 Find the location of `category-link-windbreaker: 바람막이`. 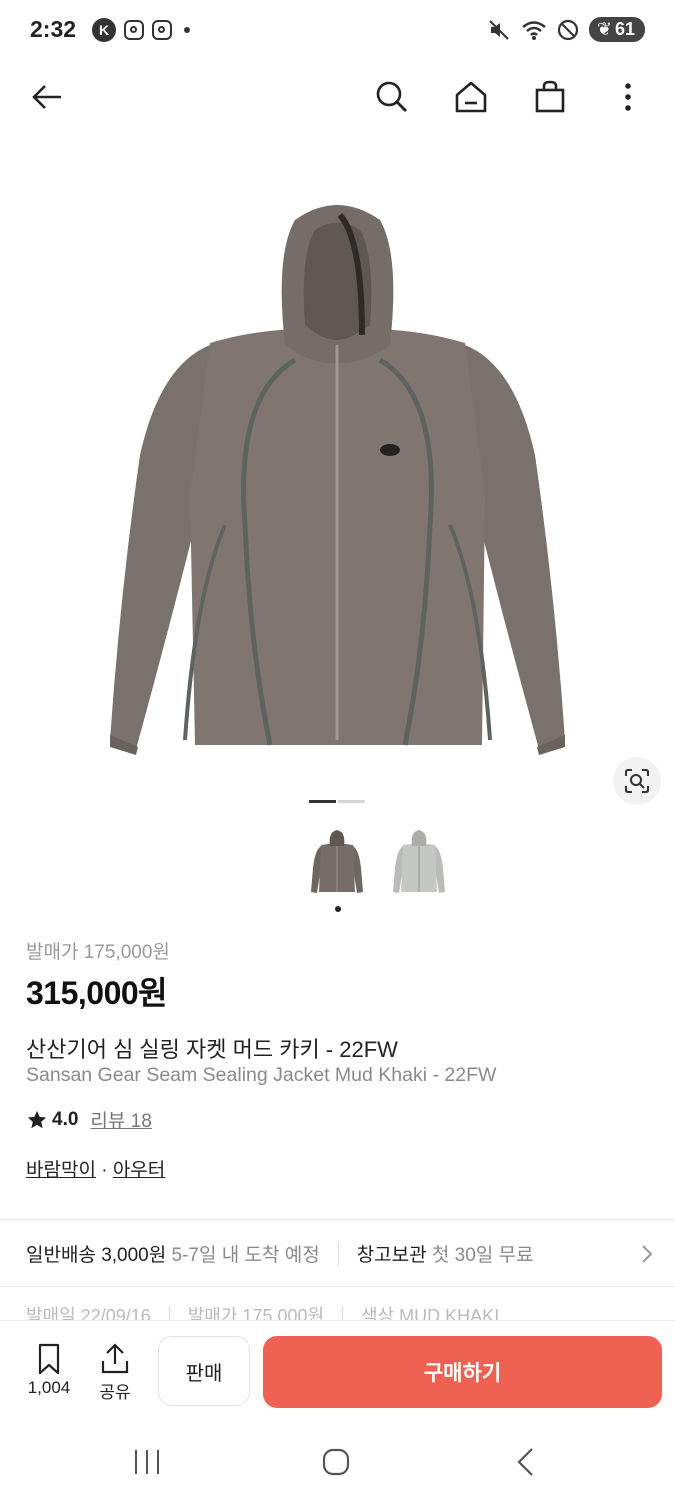

category-link-windbreaker: 바람막이 is located at coordinates (61, 1170).